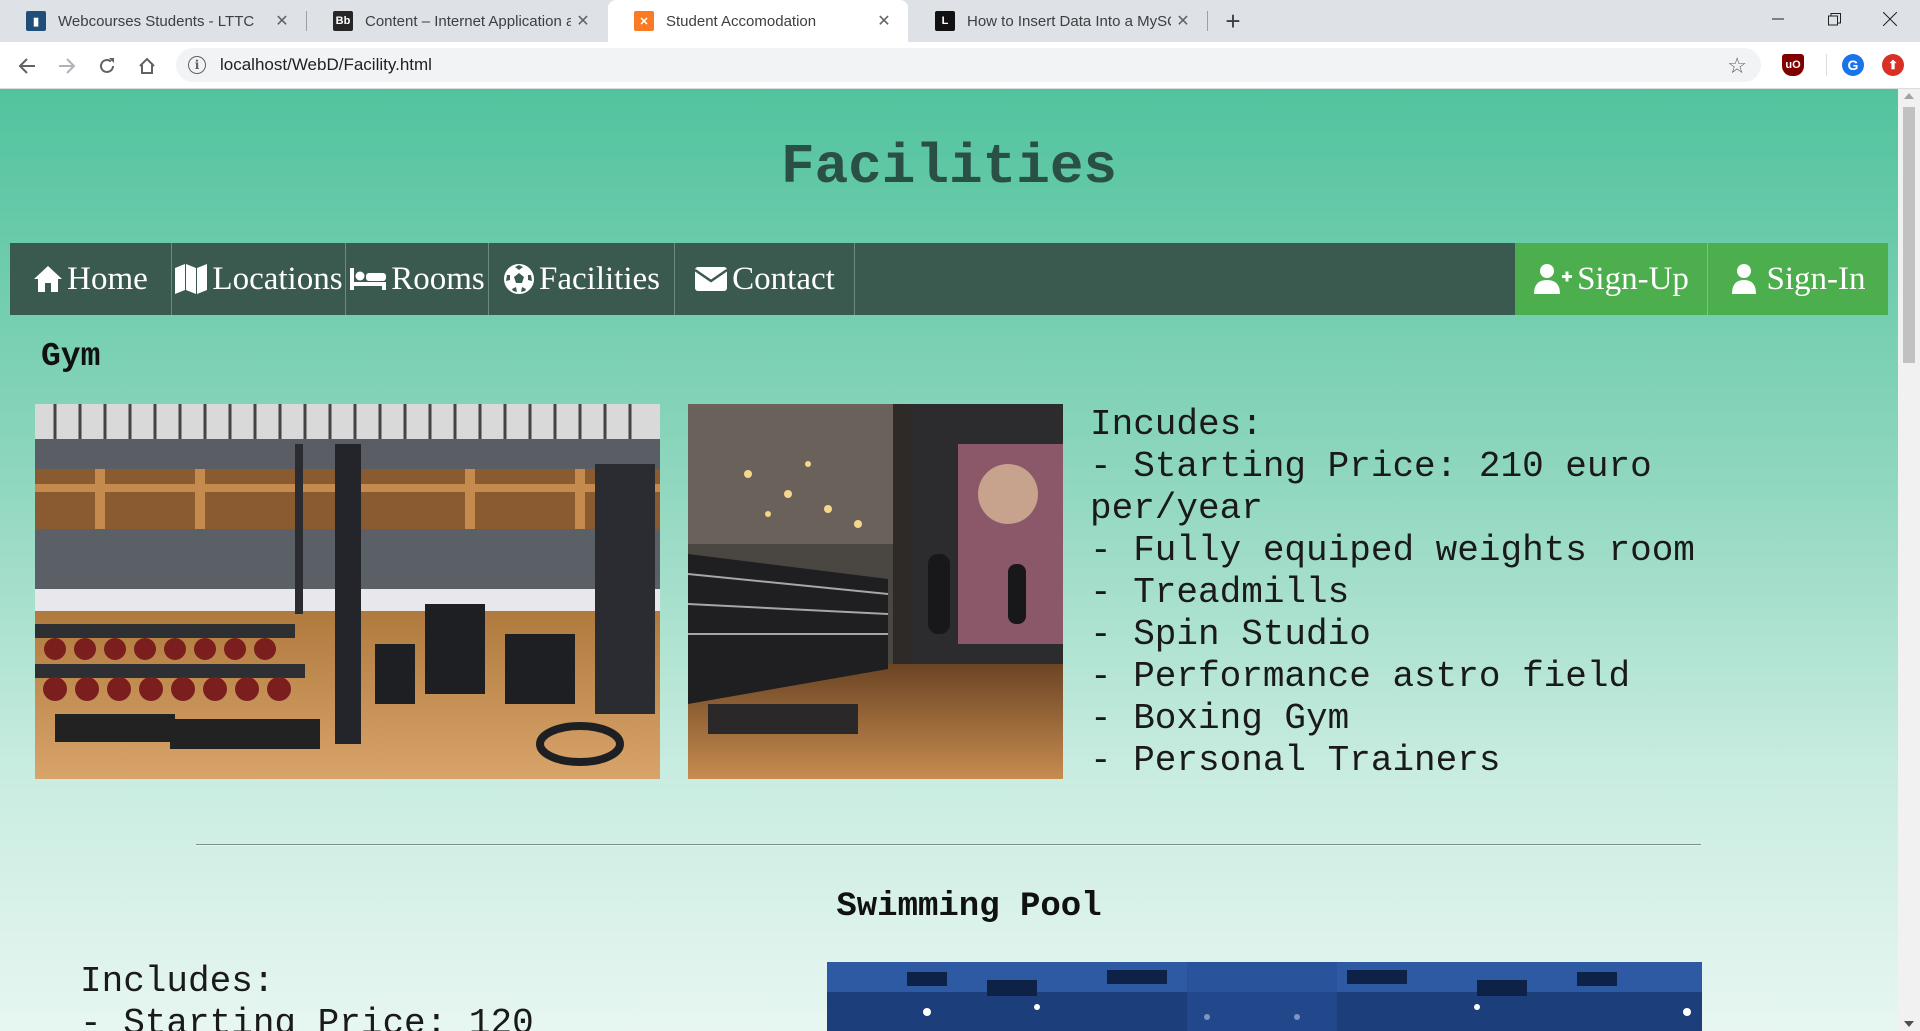  I want to click on tab-student-accomodation: ✕ Student Accomodation ✕, so click(758, 21).